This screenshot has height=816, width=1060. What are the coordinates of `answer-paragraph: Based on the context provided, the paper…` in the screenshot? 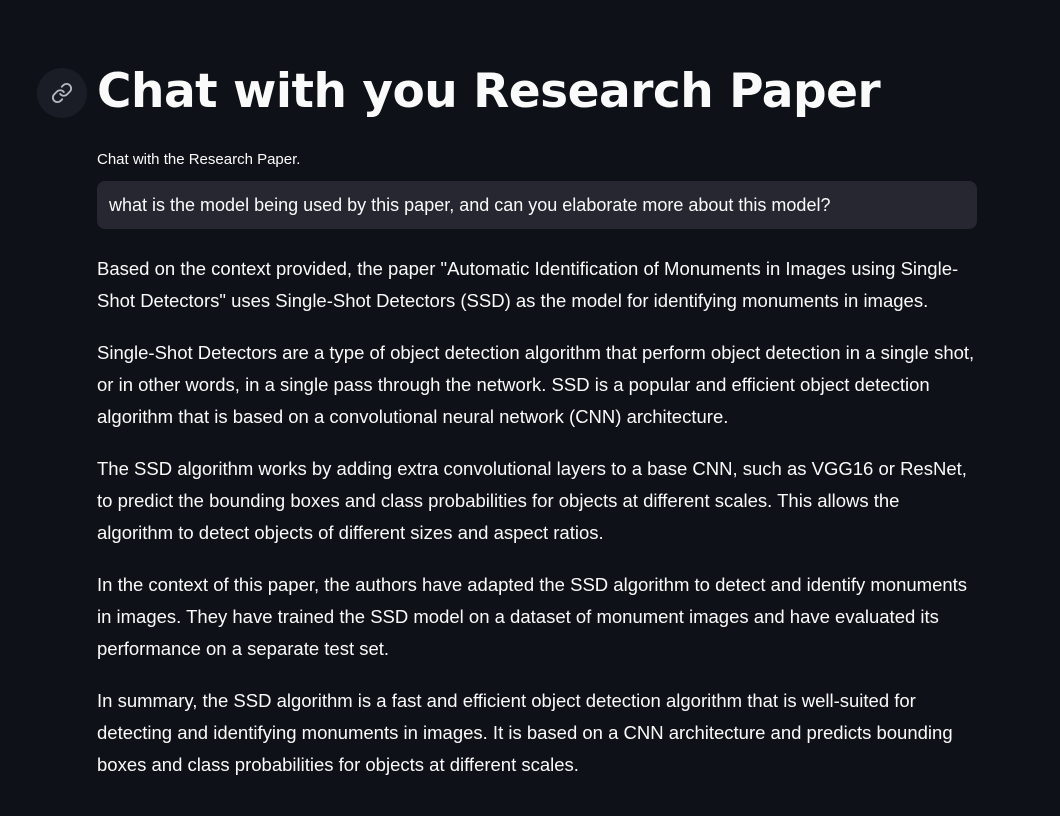 It's located at (528, 284).